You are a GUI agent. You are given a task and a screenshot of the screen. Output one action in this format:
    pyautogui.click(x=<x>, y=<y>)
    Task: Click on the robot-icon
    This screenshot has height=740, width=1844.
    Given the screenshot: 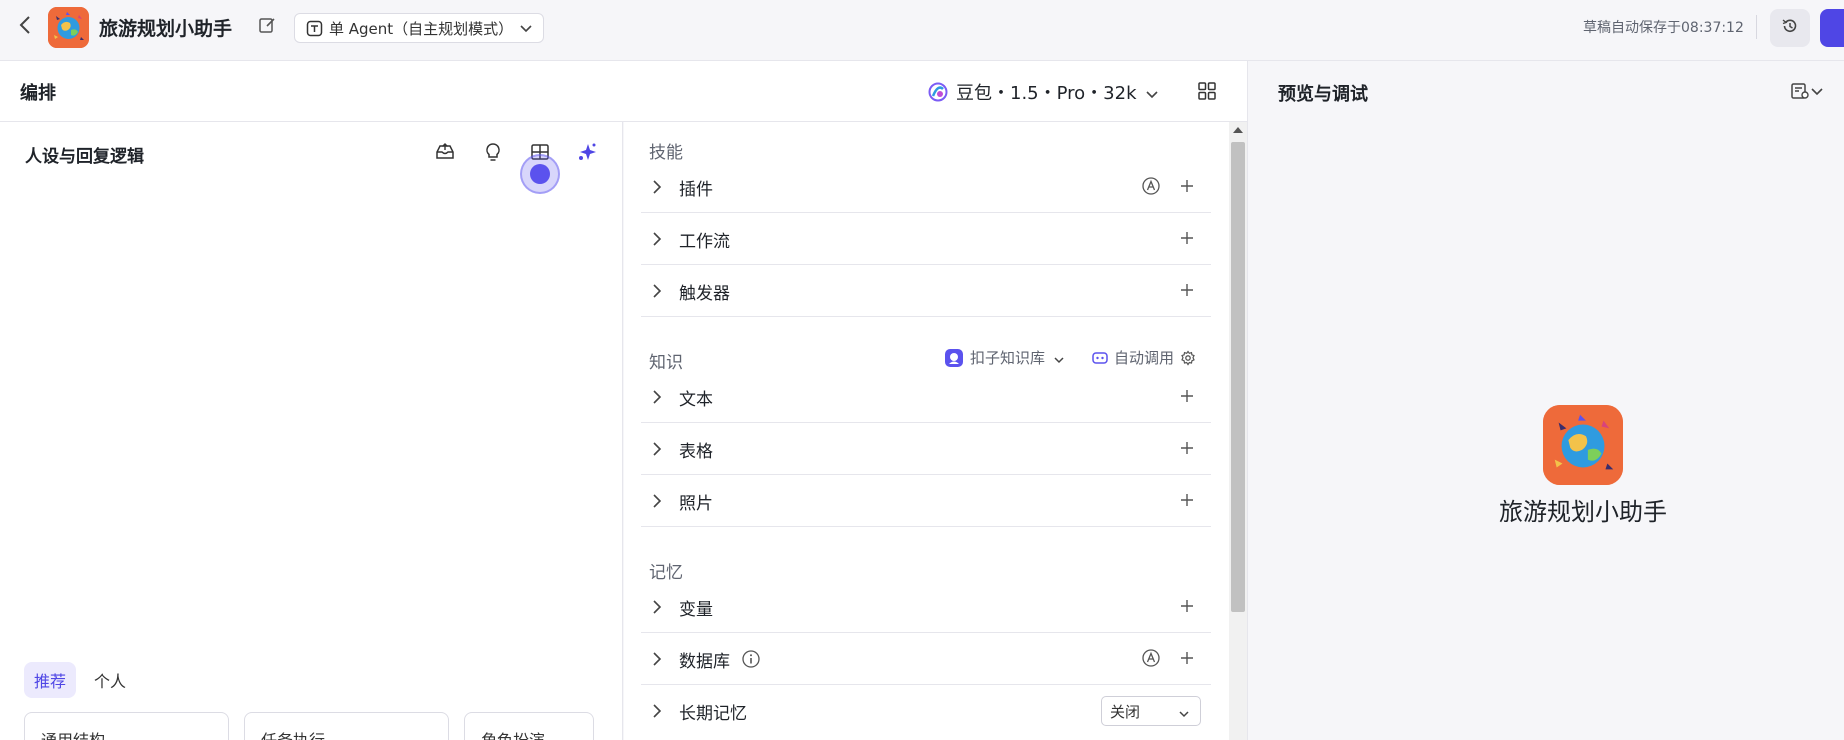 What is the action you would take?
    pyautogui.click(x=1100, y=358)
    